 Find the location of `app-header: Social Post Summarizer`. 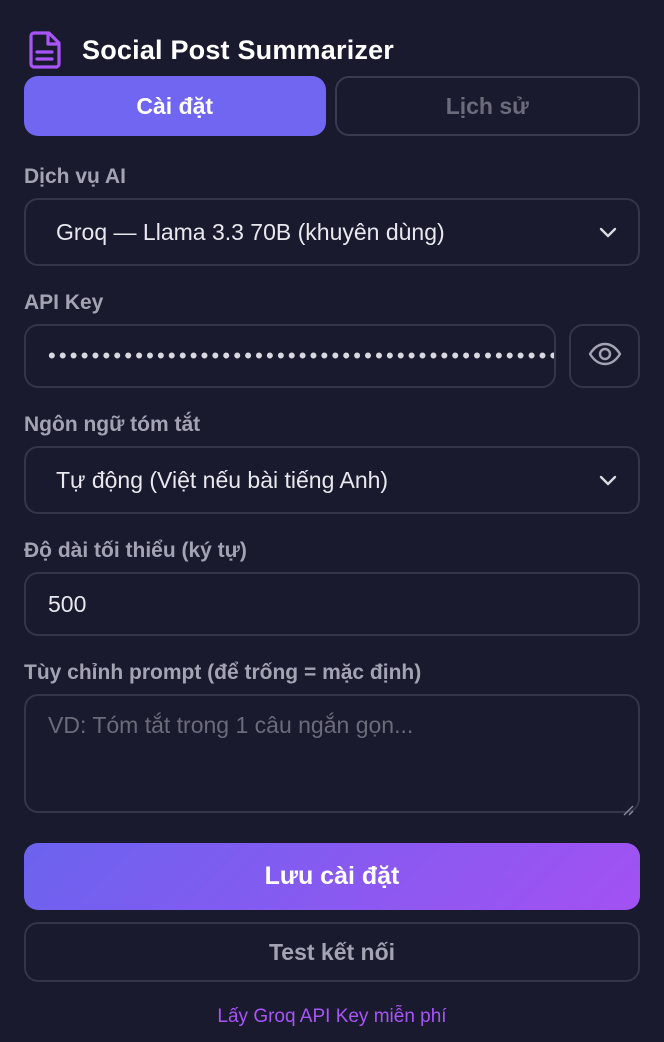

app-header: Social Post Summarizer is located at coordinates (209, 50).